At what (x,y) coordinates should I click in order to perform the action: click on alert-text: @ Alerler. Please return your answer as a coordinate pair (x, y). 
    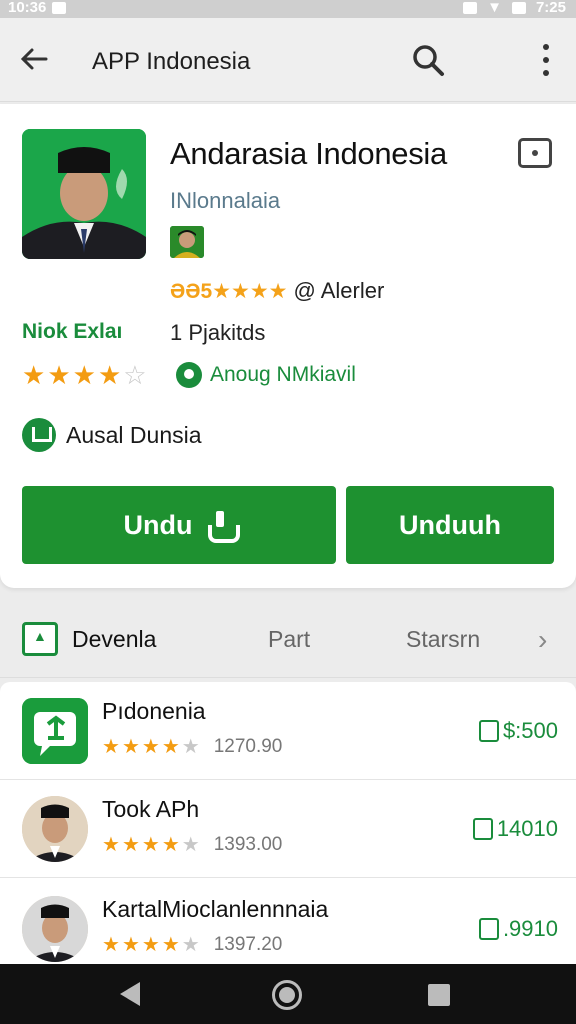
    Looking at the image, I should click on (339, 290).